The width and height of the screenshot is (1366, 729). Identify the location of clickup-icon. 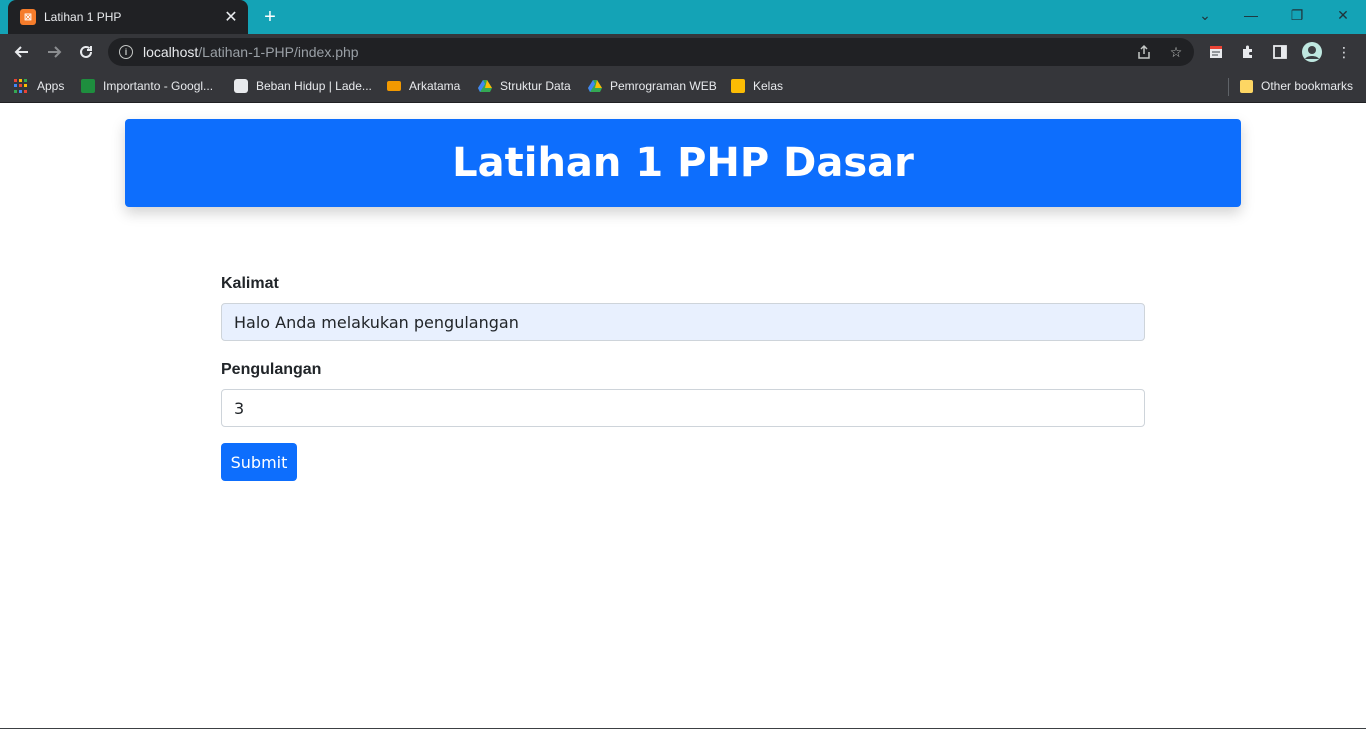
(241, 86).